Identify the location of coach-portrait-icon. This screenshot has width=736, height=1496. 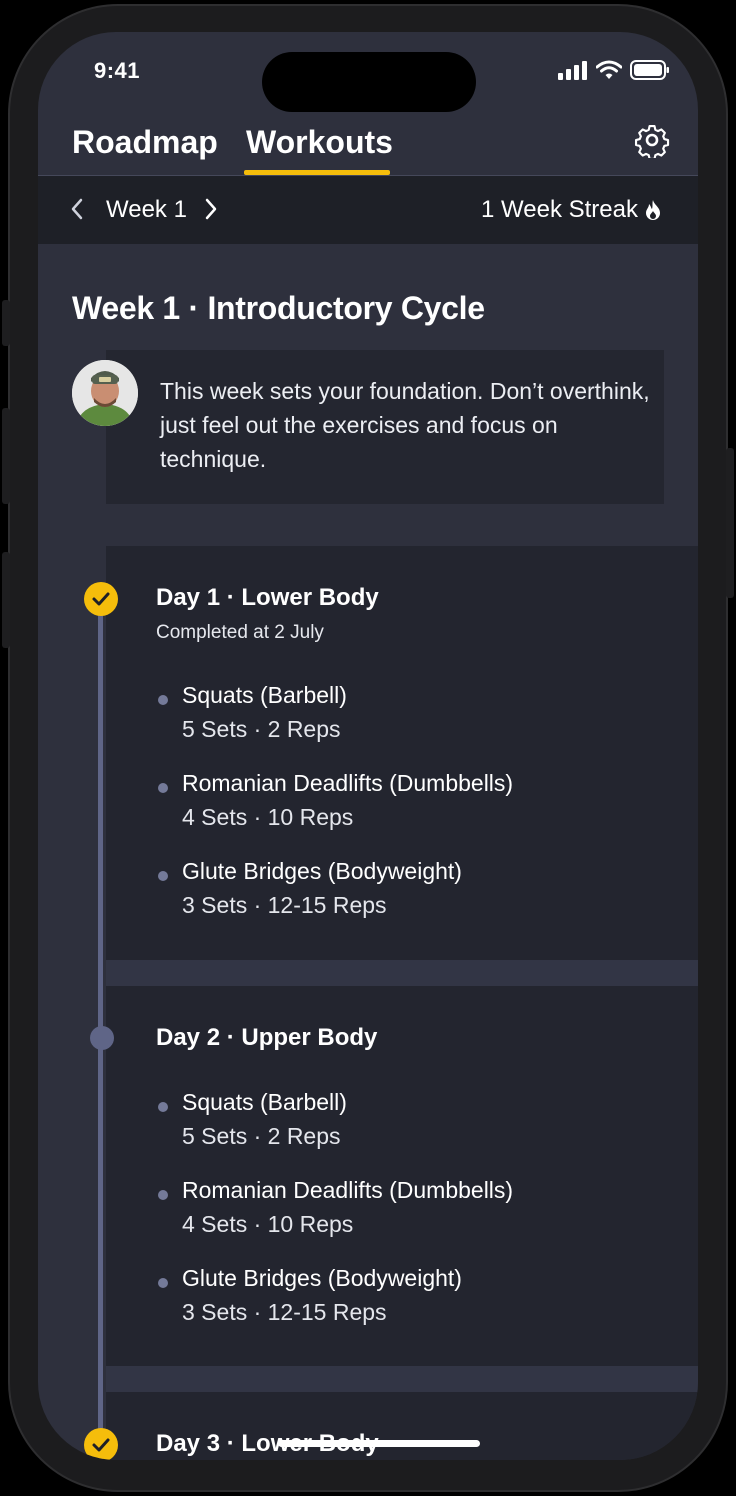
(105, 393).